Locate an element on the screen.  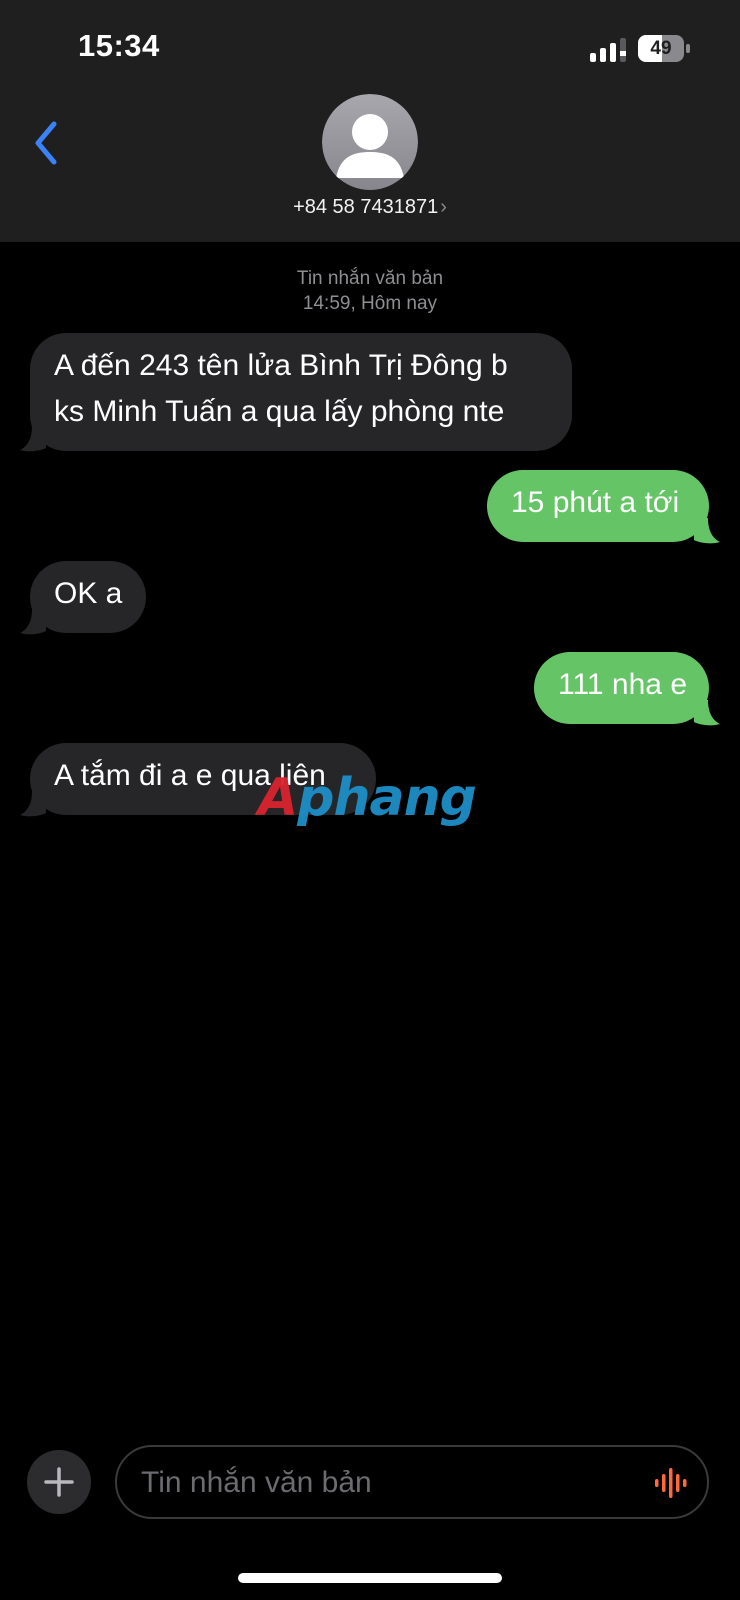
message-timestamp: 14:59, Hôm nay is located at coordinates (370, 303).